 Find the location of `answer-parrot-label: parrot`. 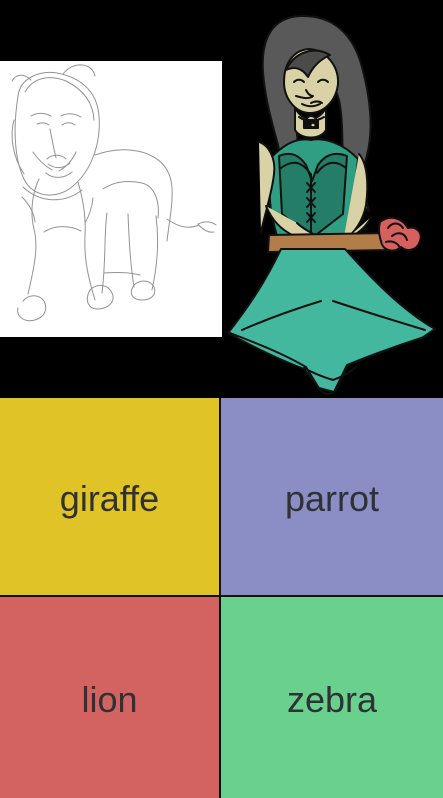

answer-parrot-label: parrot is located at coordinates (332, 498).